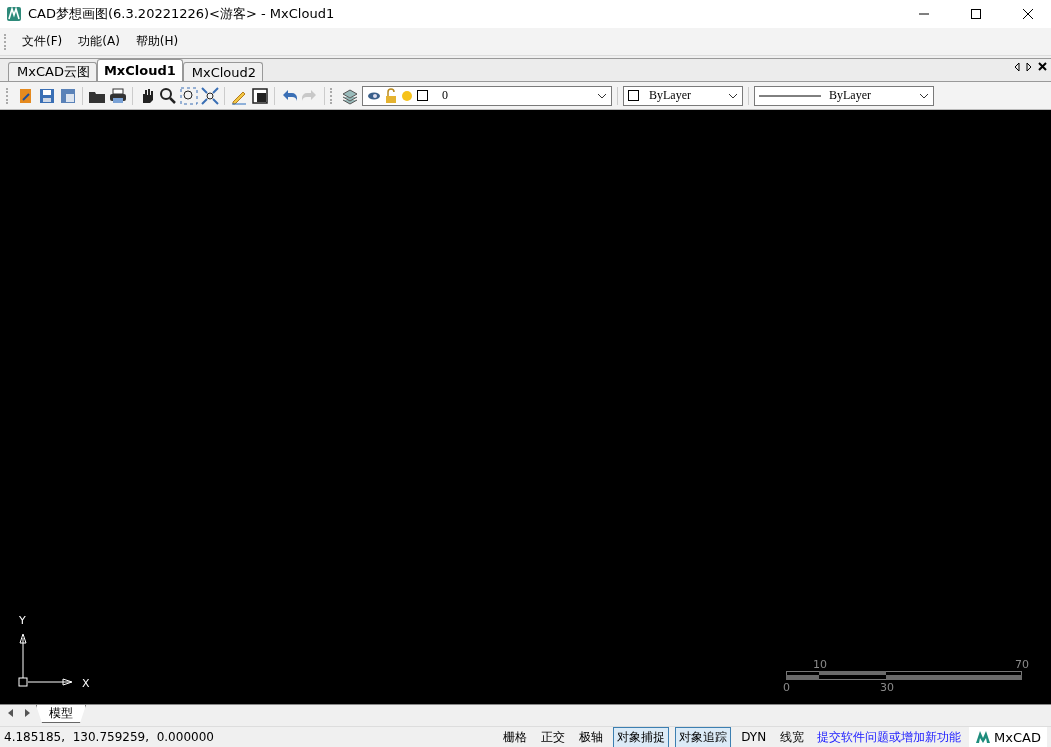 Image resolution: width=1051 pixels, height=747 pixels. Describe the element at coordinates (14, 14) in the screenshot. I see `app-logo-icon` at that location.